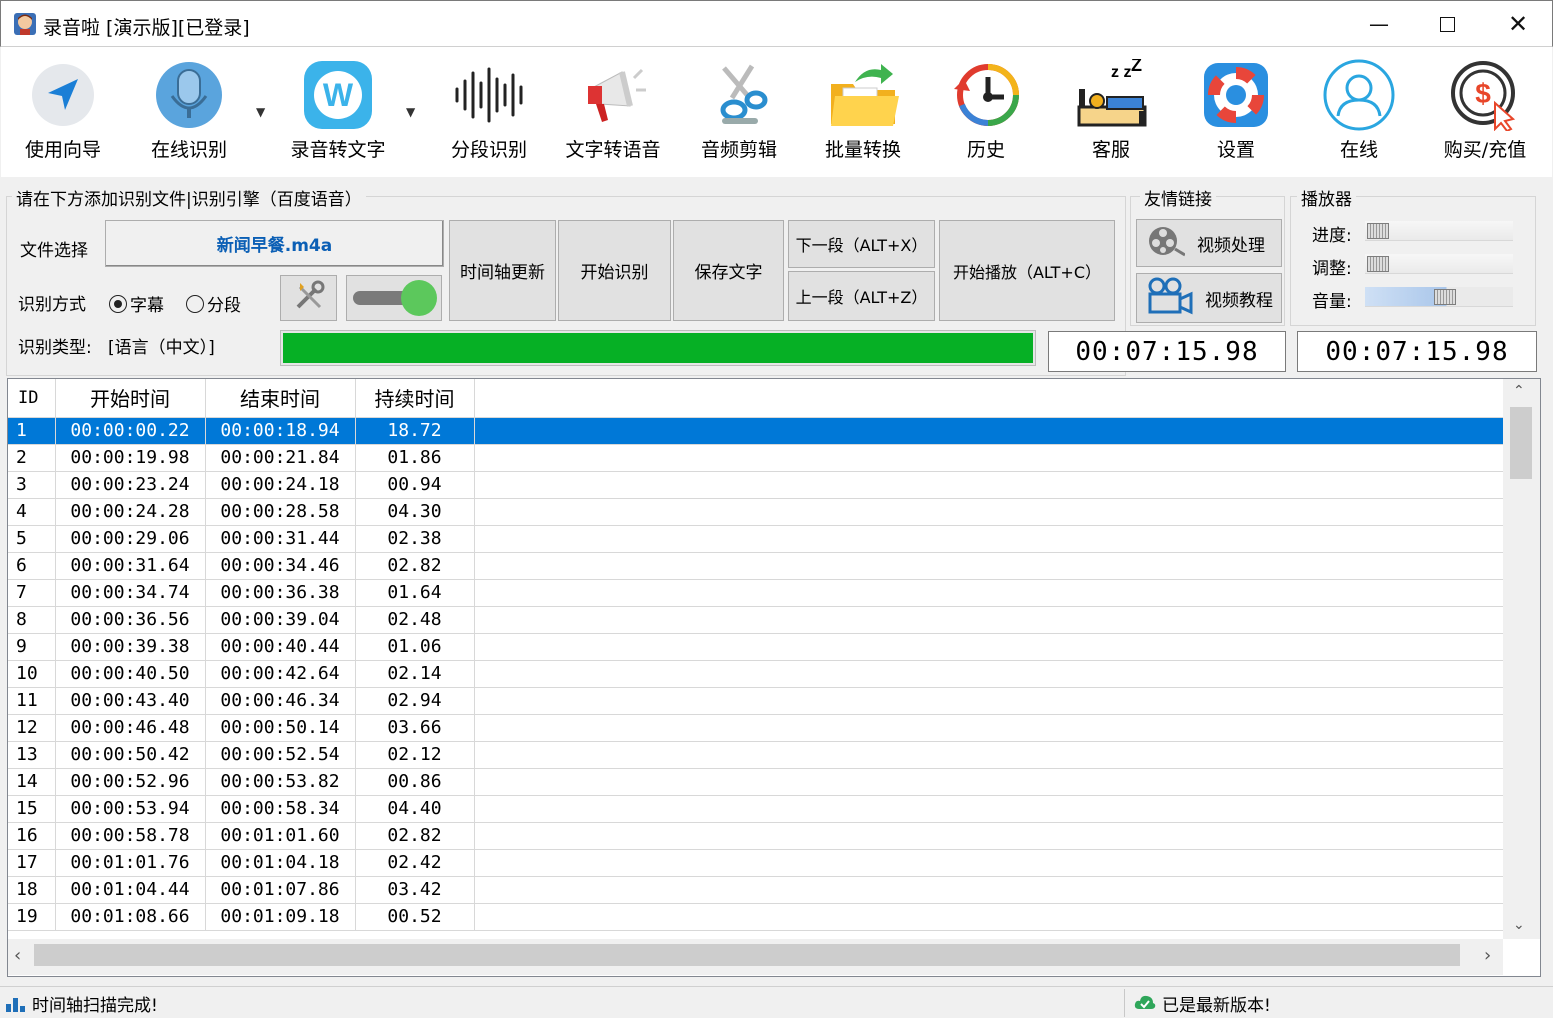 The width and height of the screenshot is (1553, 1018). Describe the element at coordinates (130, 836) in the screenshot. I see `cell-start: 00:00:58.78` at that location.